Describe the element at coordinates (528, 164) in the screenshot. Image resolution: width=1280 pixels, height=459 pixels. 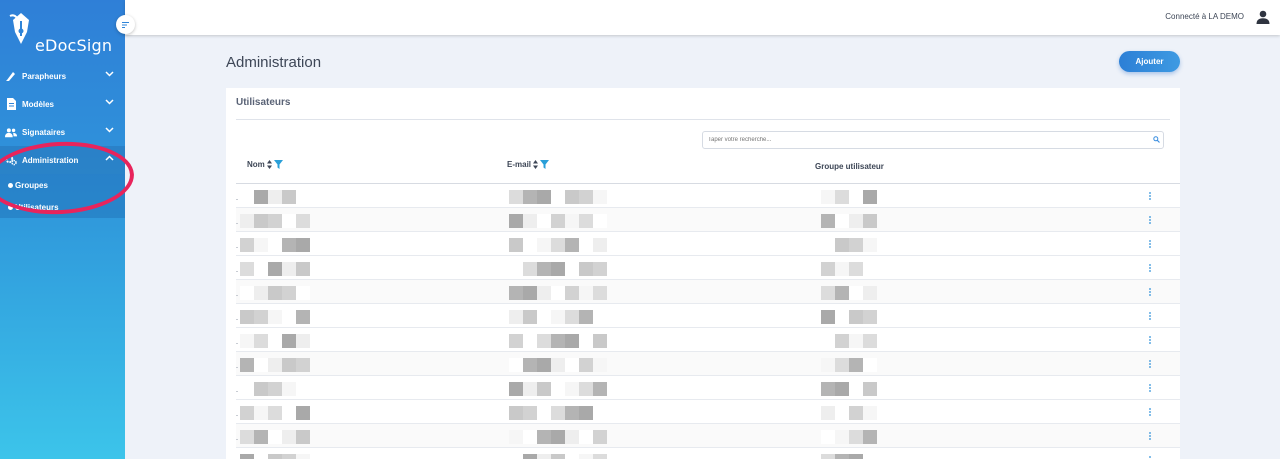
I see `column-header-email: E-mail` at that location.